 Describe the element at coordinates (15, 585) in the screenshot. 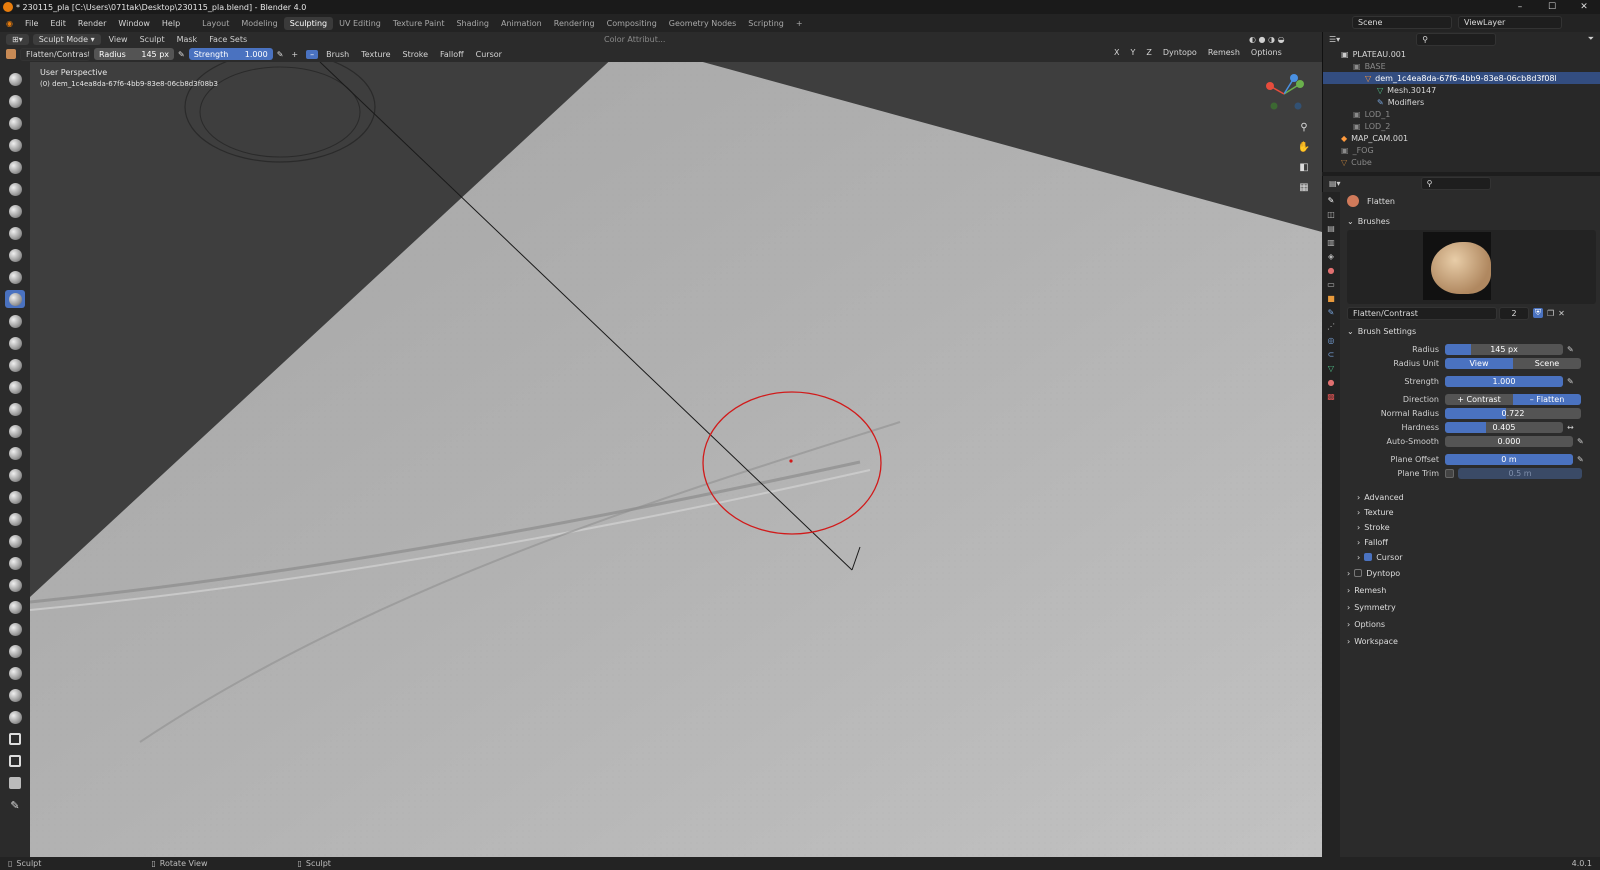

I see `tool-boundary` at that location.